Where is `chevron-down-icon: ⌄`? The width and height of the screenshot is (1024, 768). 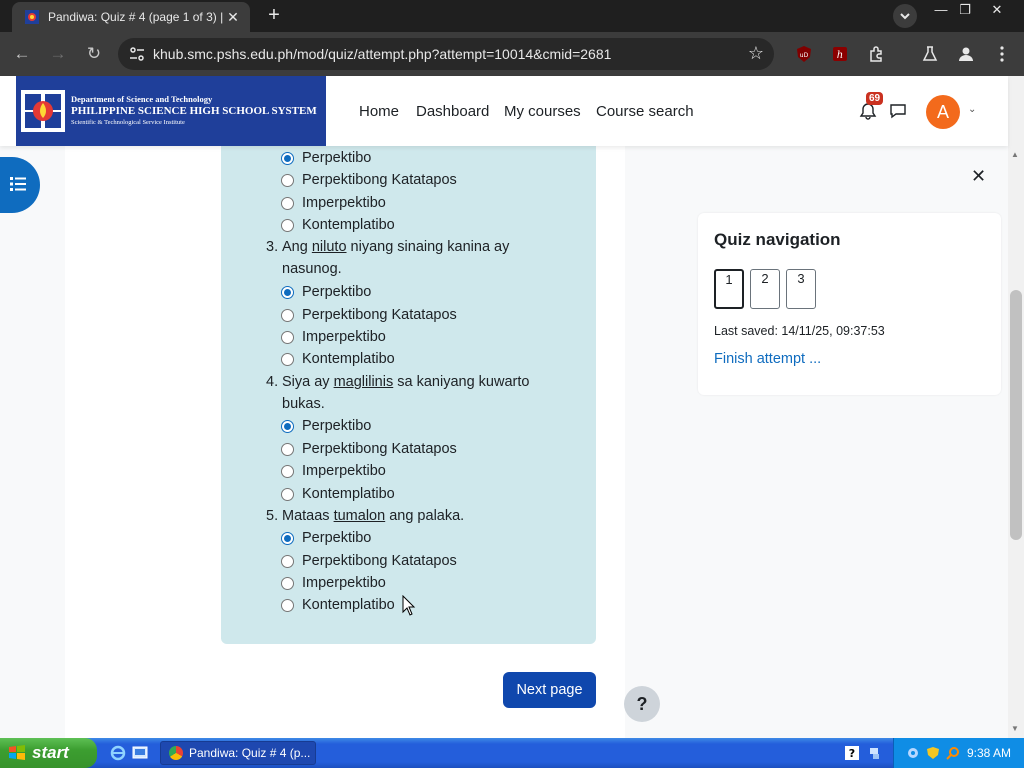
chevron-down-icon: ⌄ is located at coordinates (972, 109).